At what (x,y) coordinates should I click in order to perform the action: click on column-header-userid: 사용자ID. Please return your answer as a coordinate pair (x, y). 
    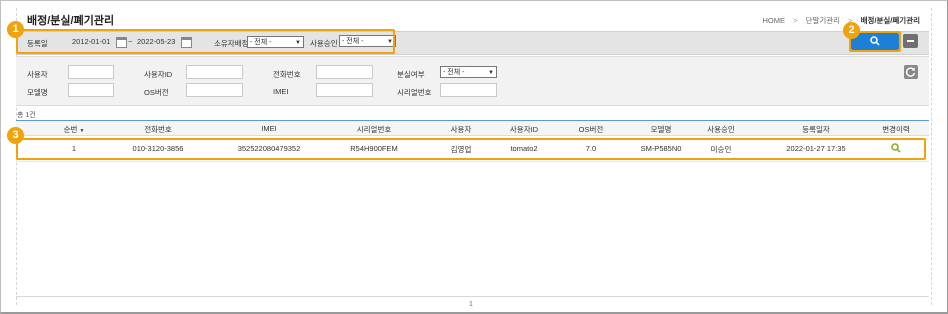
    Looking at the image, I should click on (524, 129).